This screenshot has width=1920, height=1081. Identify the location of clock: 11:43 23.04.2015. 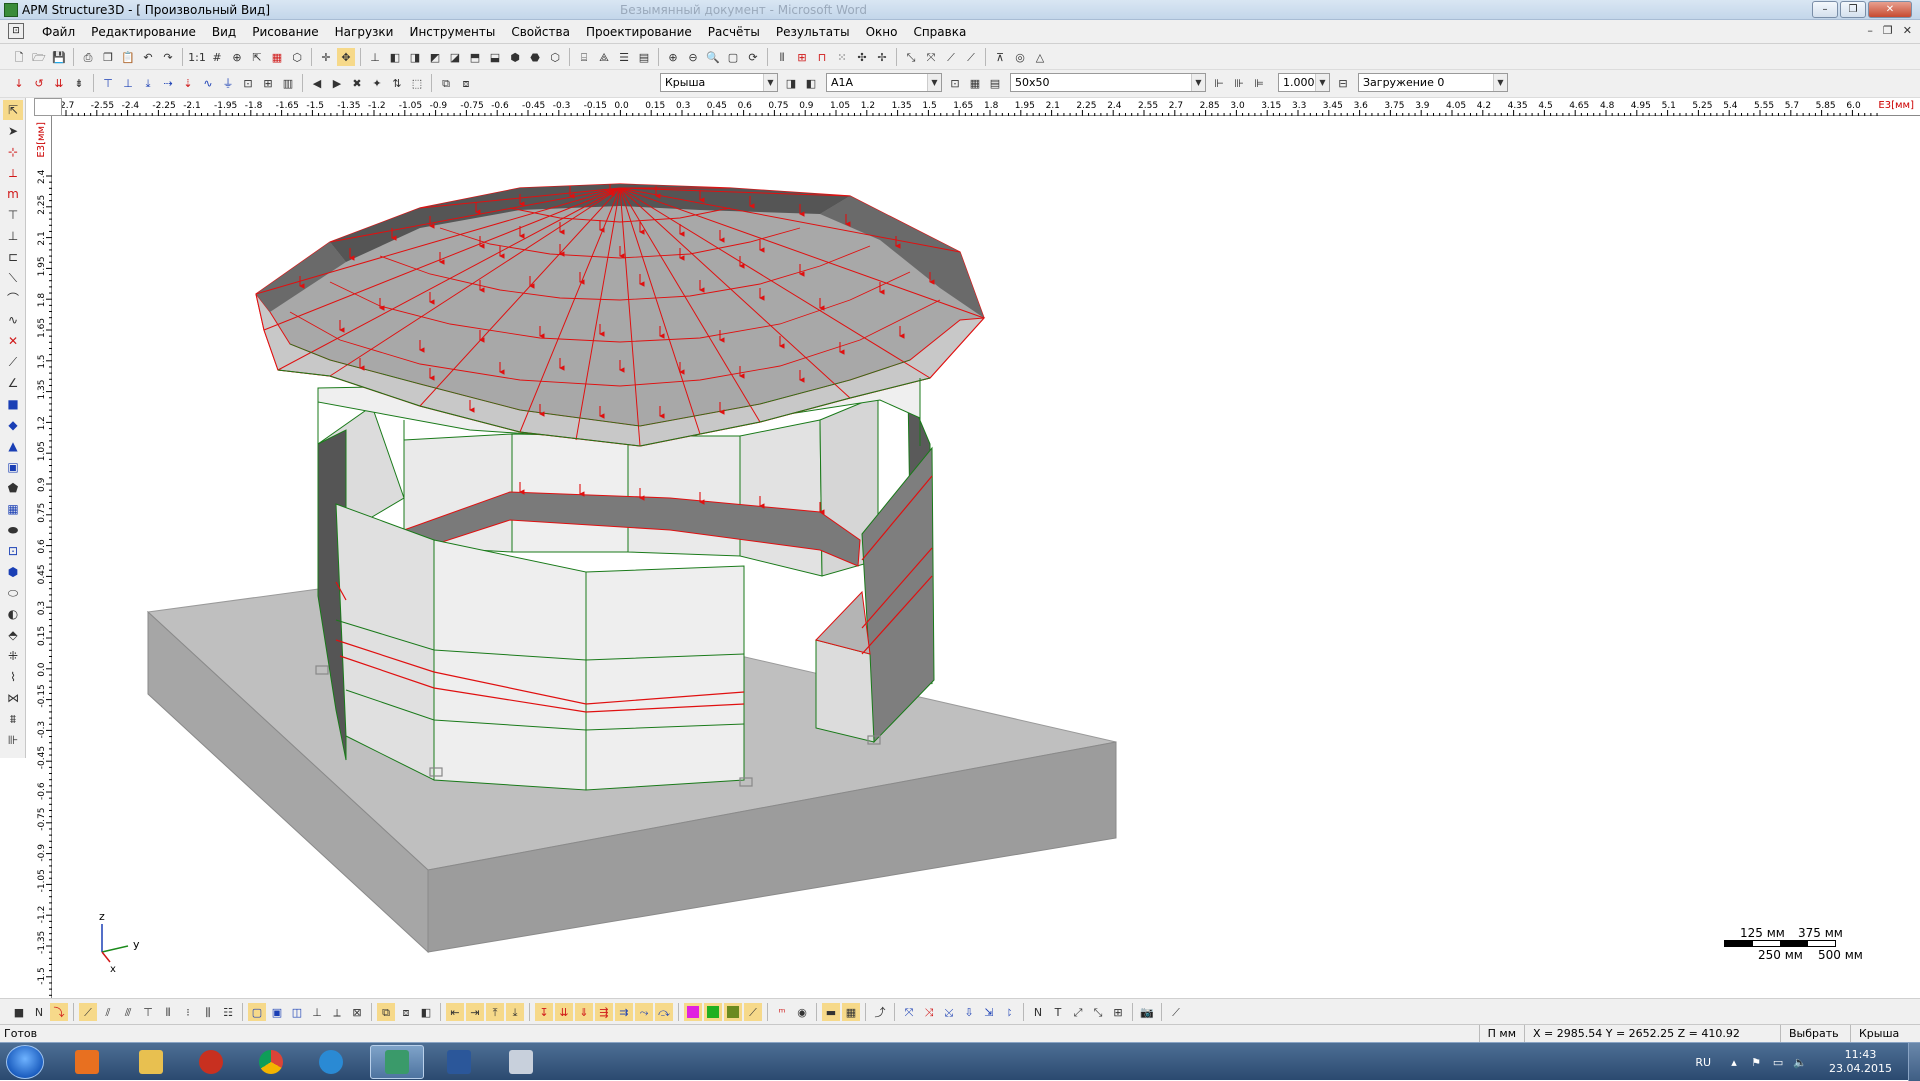
(1860, 1062).